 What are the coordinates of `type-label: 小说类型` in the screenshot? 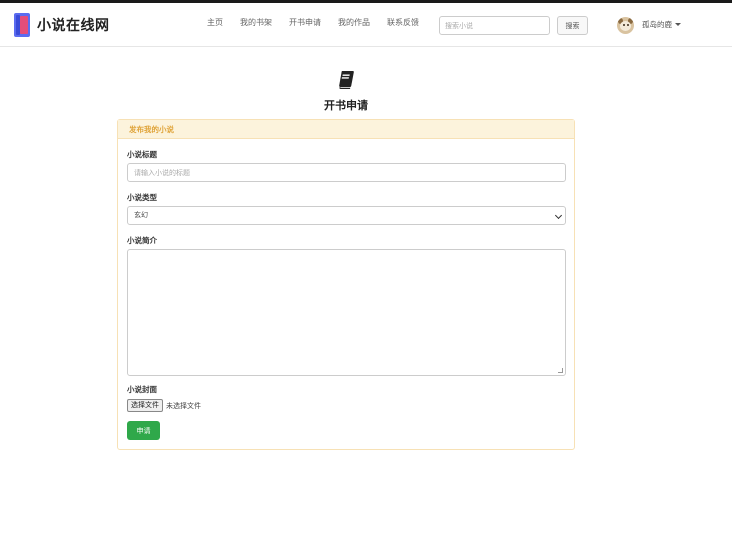 It's located at (142, 197).